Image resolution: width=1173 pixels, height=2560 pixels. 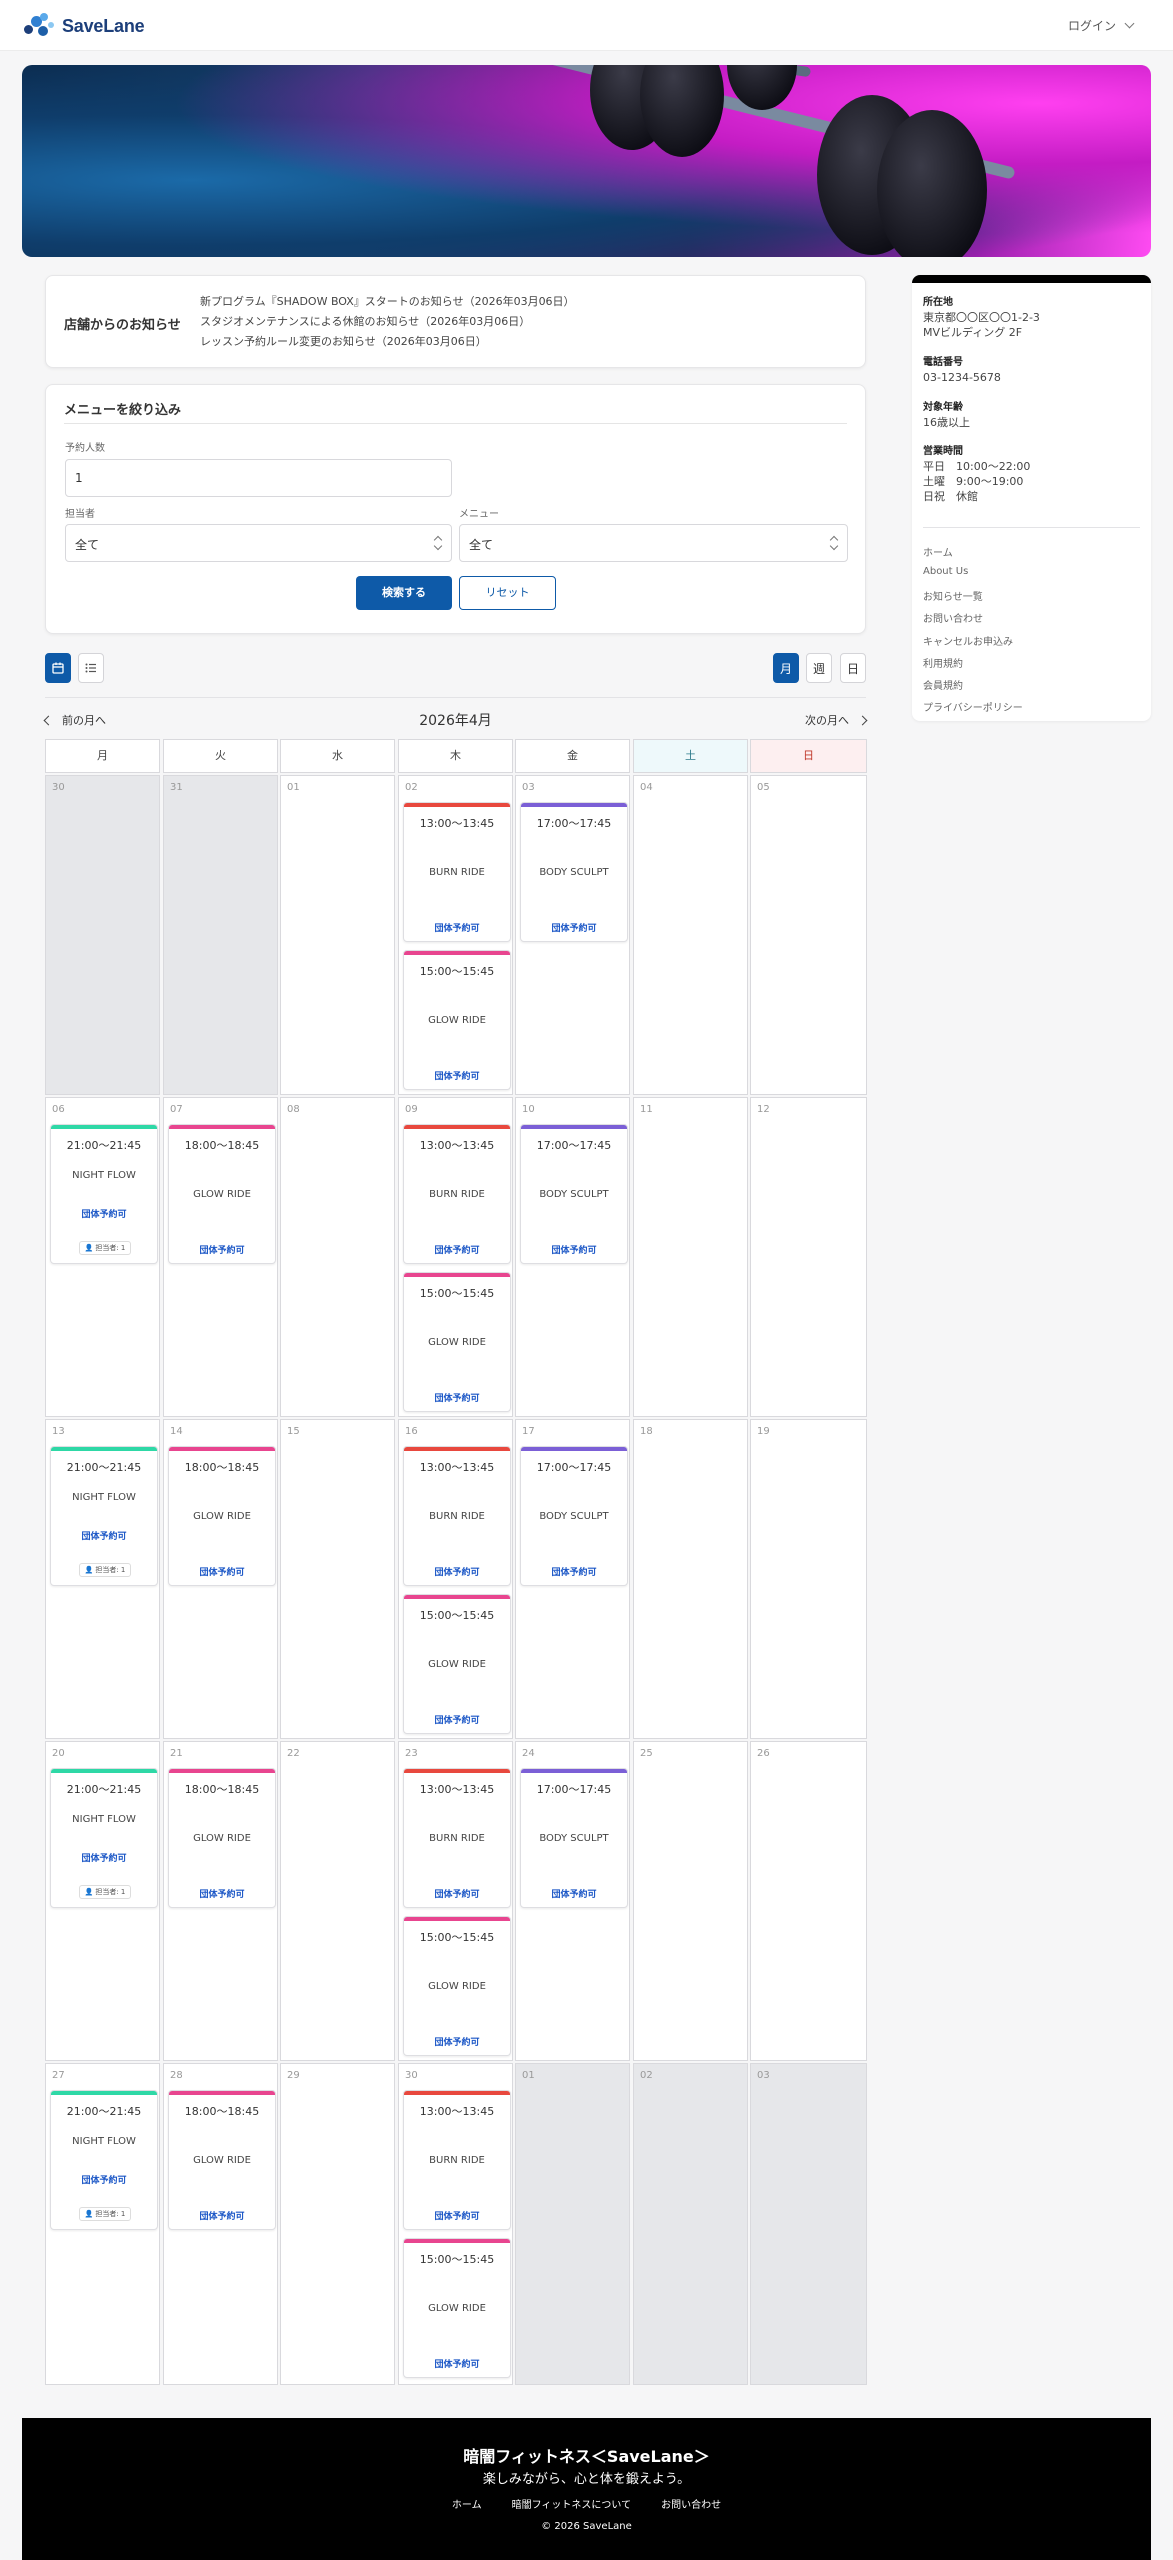 I want to click on search-button: 検索する, so click(x=404, y=593).